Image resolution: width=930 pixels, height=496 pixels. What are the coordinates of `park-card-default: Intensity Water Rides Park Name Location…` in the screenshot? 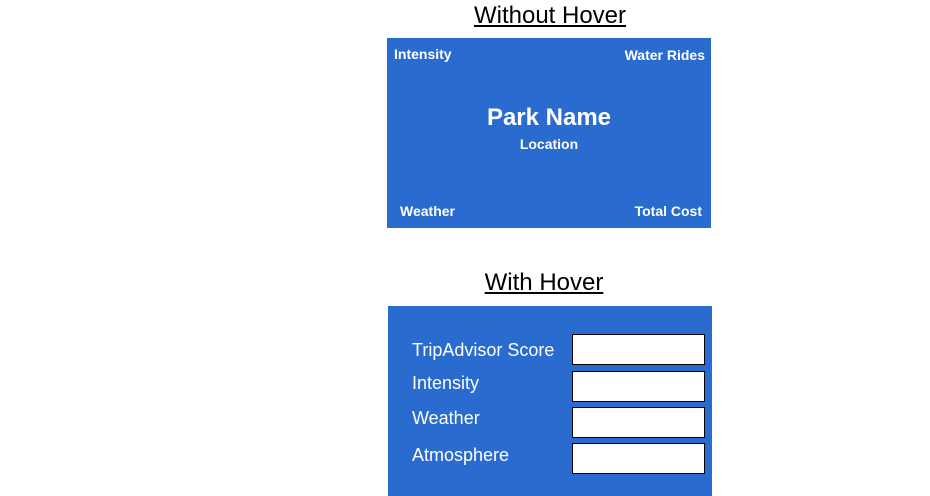 It's located at (549, 133).